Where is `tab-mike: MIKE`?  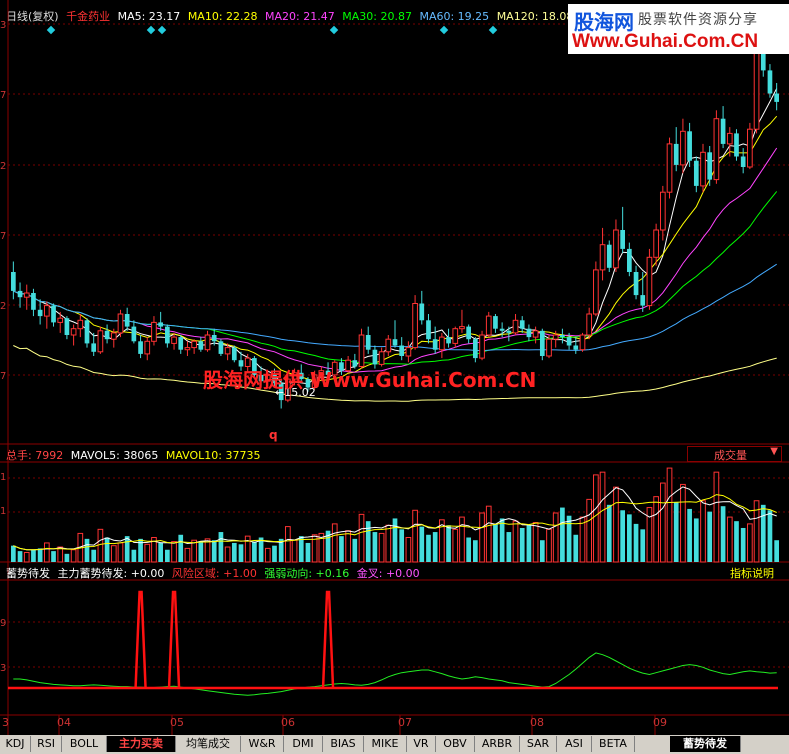 tab-mike: MIKE is located at coordinates (385, 744).